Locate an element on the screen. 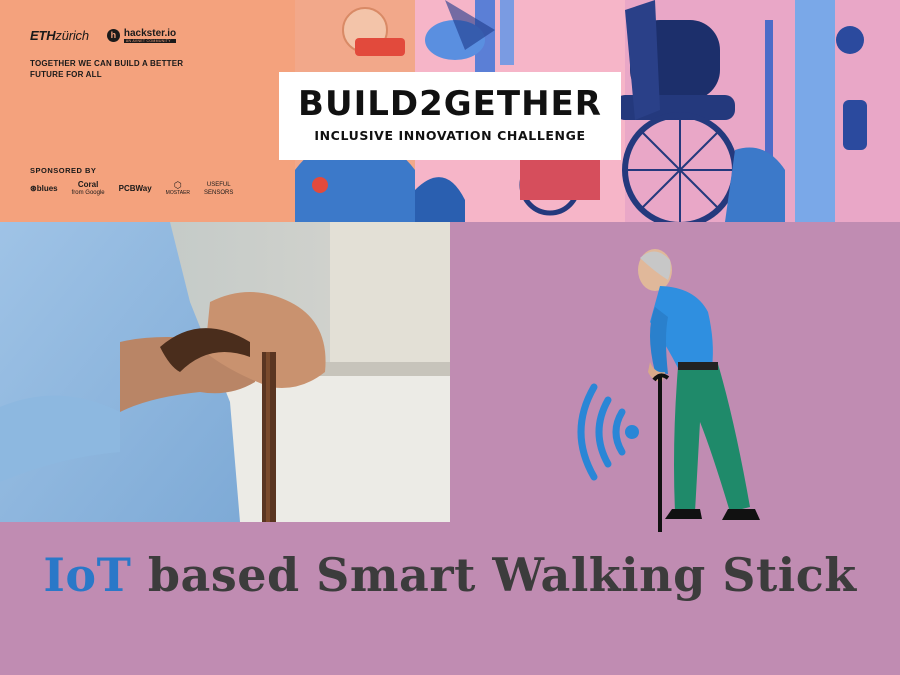 The height and width of the screenshot is (675, 900). page-heading: IoT based Smart Walking Stick is located at coordinates (450, 575).